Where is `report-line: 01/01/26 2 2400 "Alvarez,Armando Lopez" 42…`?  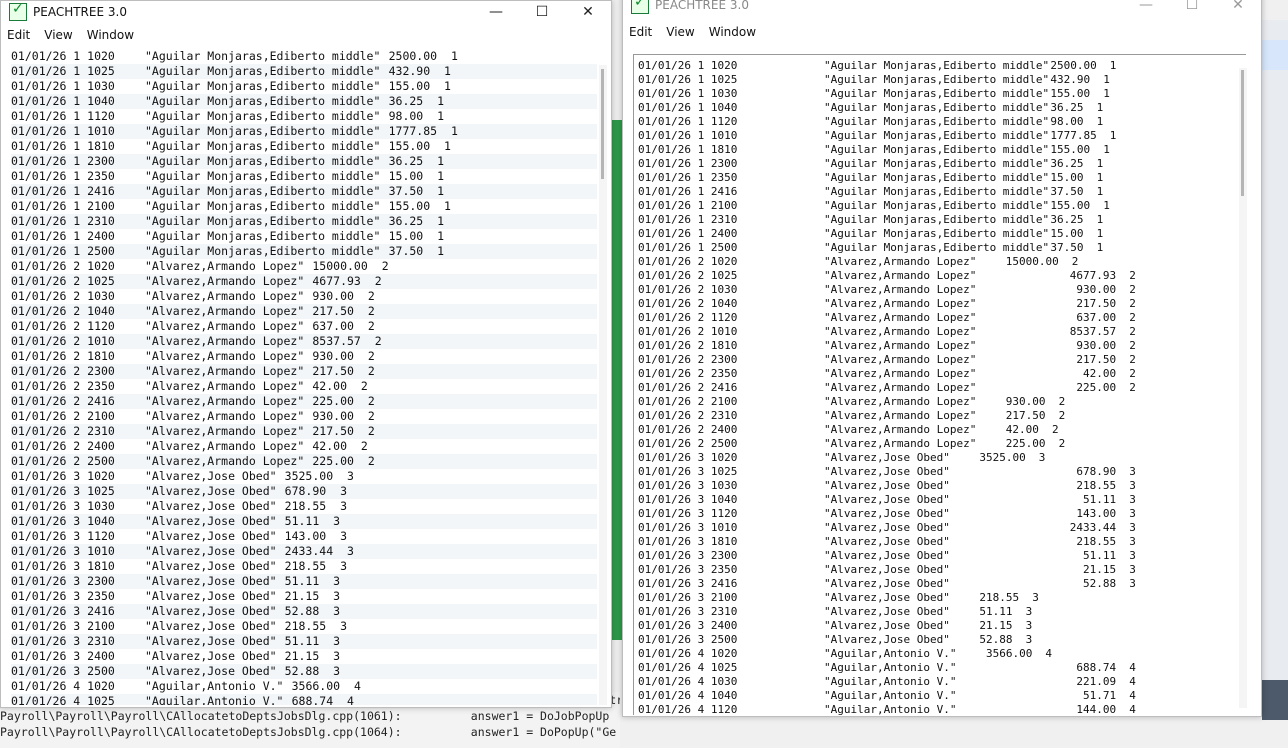 report-line: 01/01/26 2 2400 "Alvarez,Armando Lopez" 42… is located at coordinates (304, 446).